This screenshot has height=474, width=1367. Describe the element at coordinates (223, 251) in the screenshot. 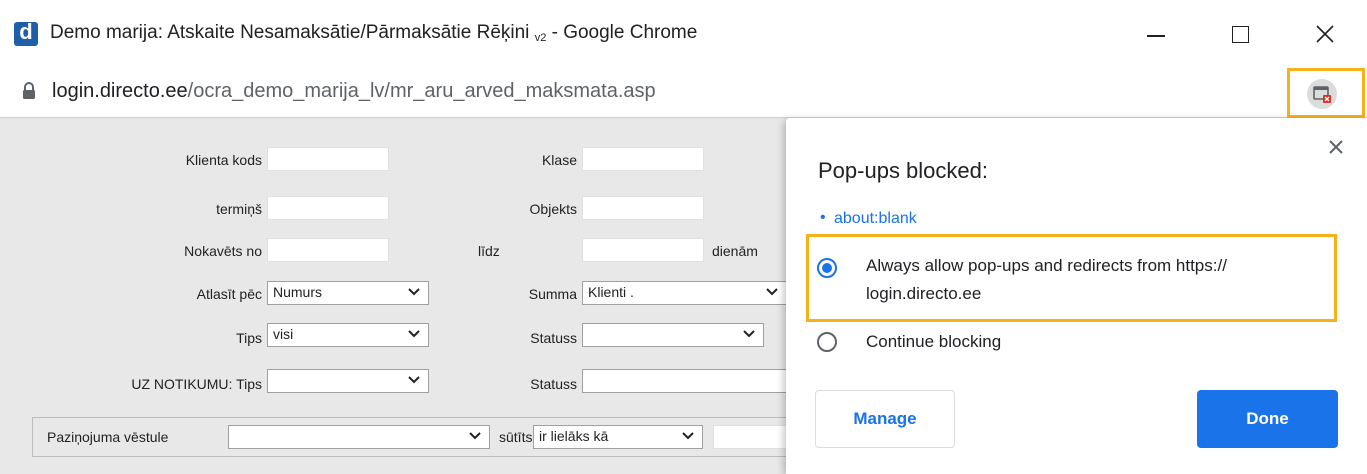

I see `label-nokavets-no: Nokavēts no` at that location.